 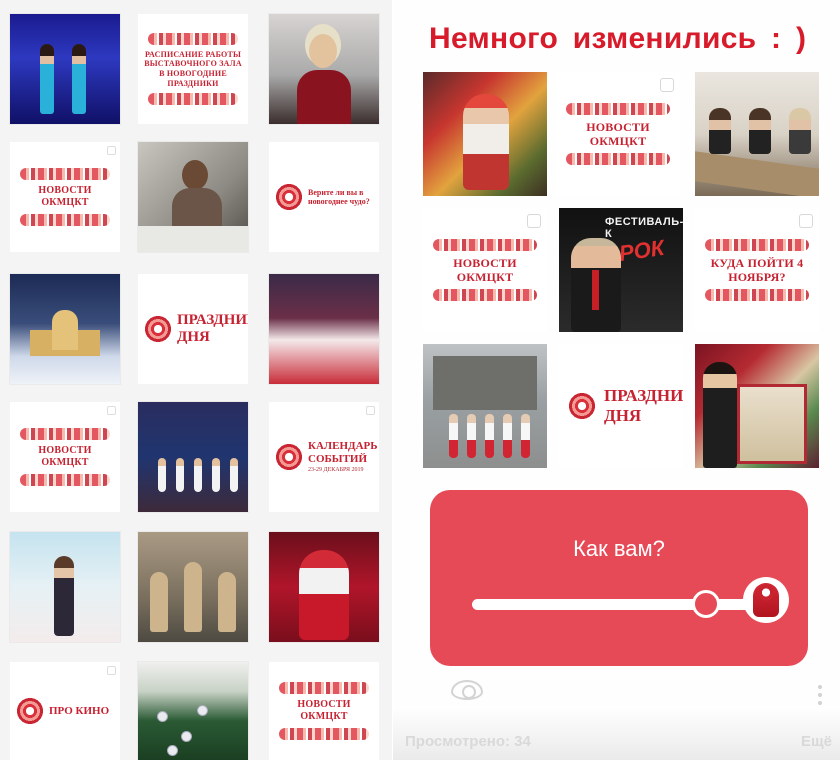 What do you see at coordinates (816, 741) in the screenshot?
I see `more-button: Ещё` at bounding box center [816, 741].